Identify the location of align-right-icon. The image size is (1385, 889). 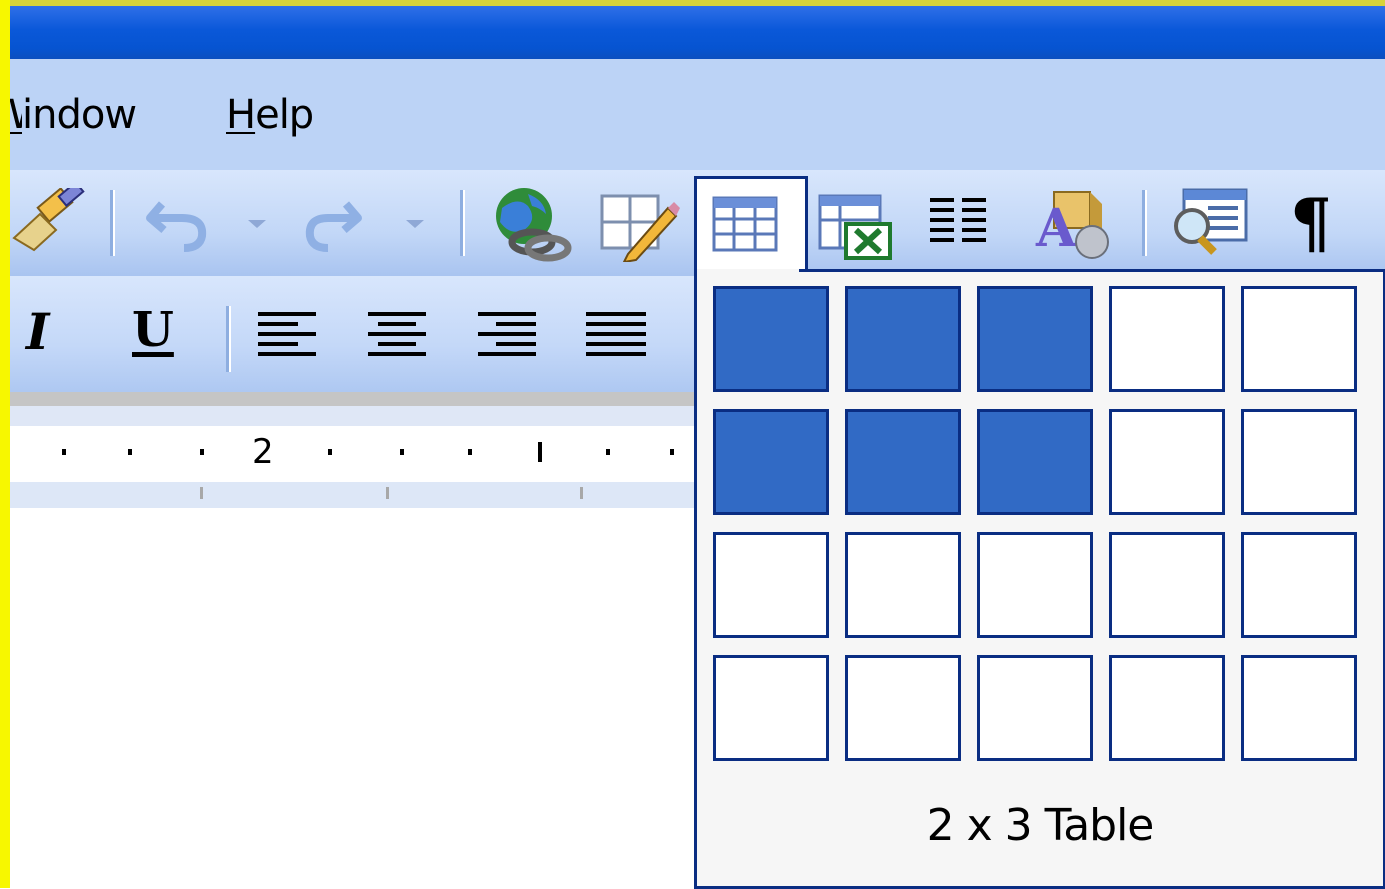
(507, 334).